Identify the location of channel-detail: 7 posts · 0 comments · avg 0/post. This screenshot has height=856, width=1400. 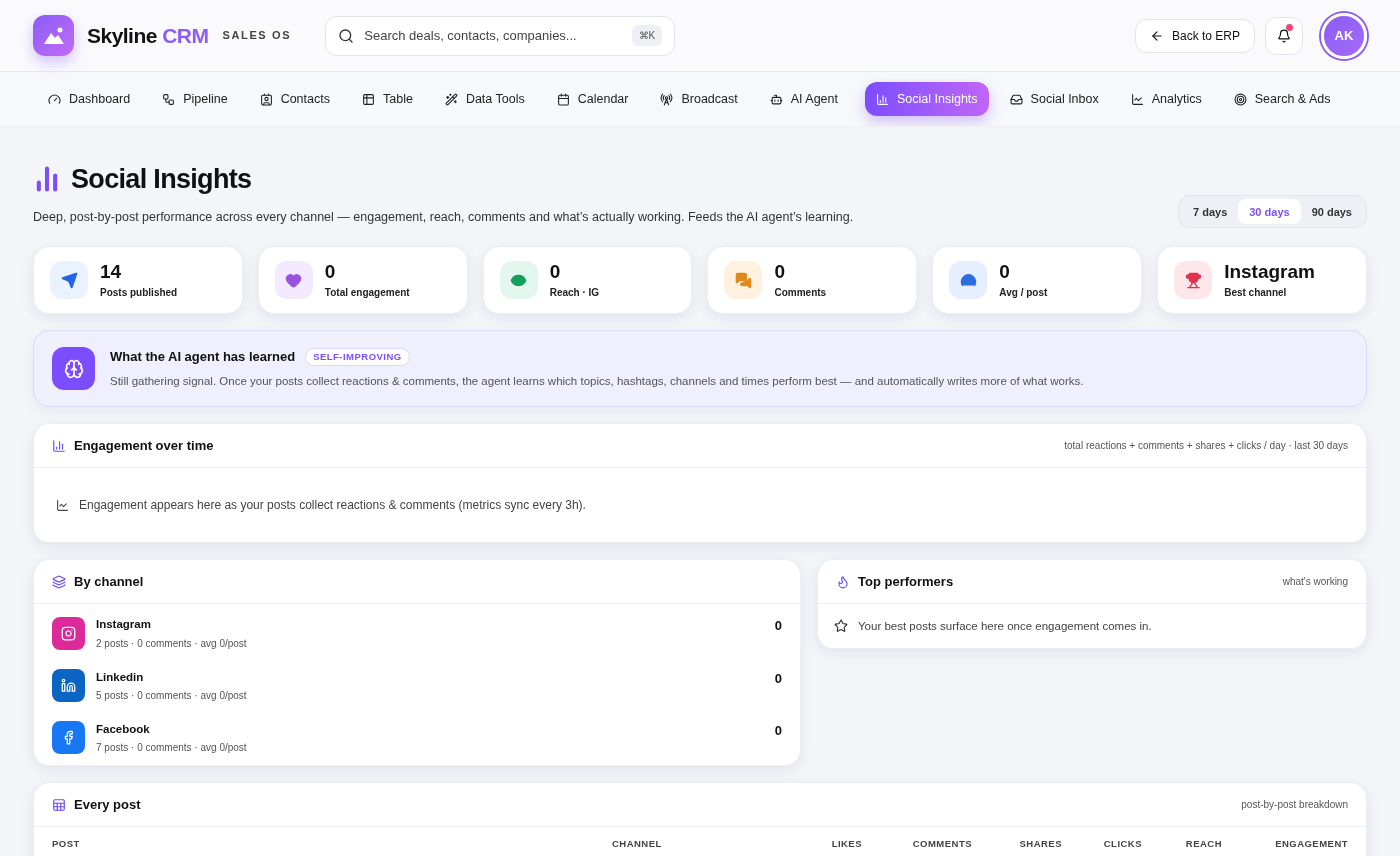
(172, 748).